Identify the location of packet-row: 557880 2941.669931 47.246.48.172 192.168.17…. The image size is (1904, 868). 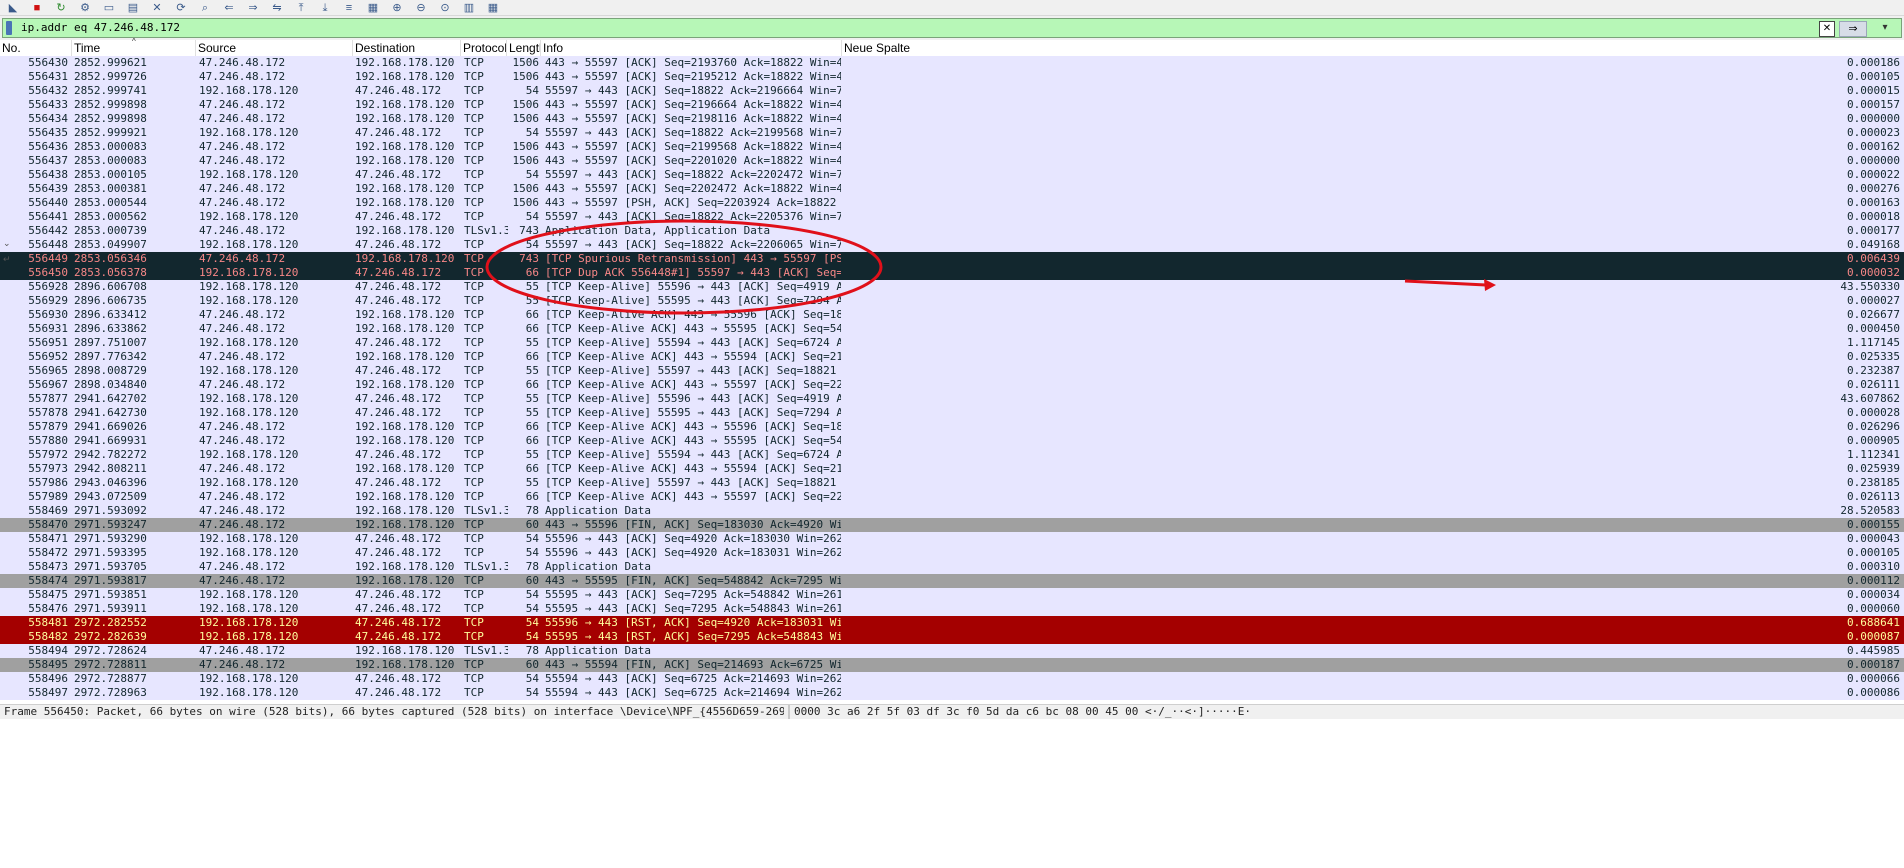
(952, 441).